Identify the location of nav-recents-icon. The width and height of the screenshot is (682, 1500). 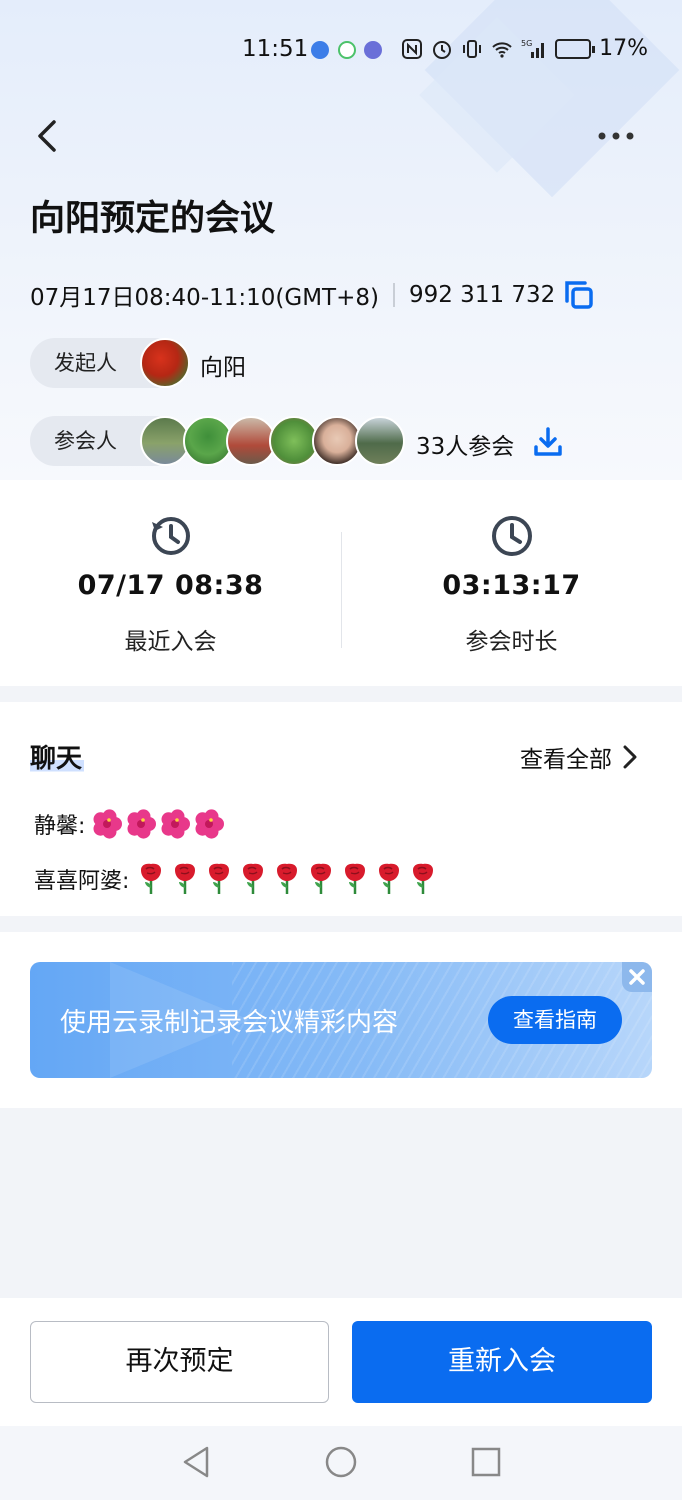
(486, 1462).